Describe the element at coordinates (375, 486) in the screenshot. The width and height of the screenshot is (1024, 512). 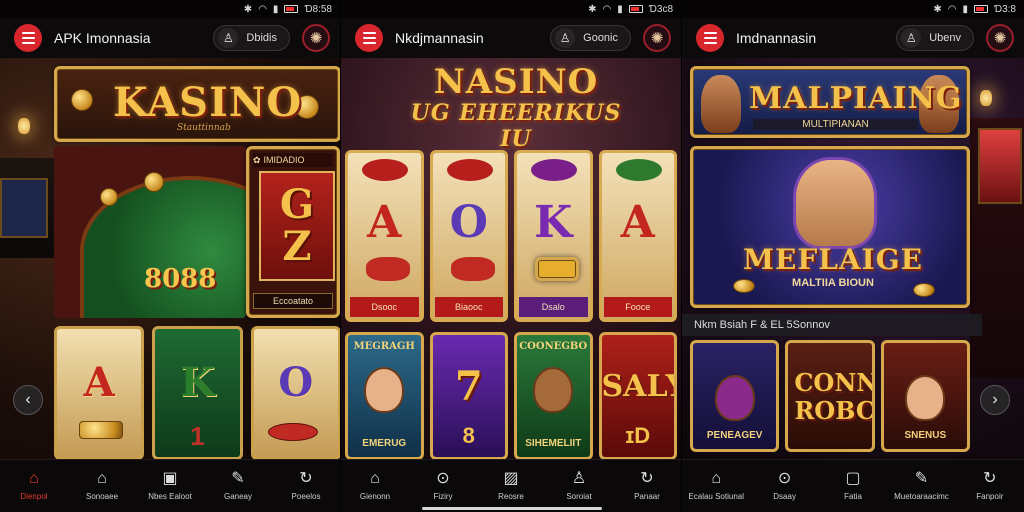
I see `nav-item-1: ⌂ Gienonn` at that location.